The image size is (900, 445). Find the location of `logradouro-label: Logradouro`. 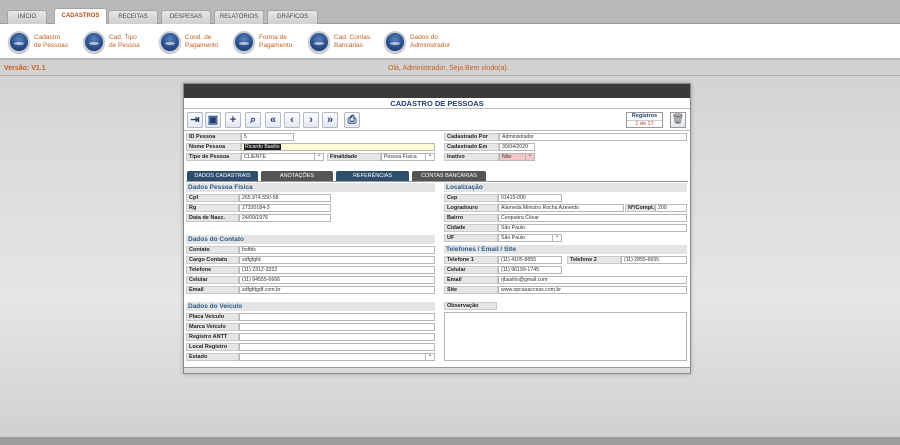

logradouro-label: Logradouro is located at coordinates (471, 208).